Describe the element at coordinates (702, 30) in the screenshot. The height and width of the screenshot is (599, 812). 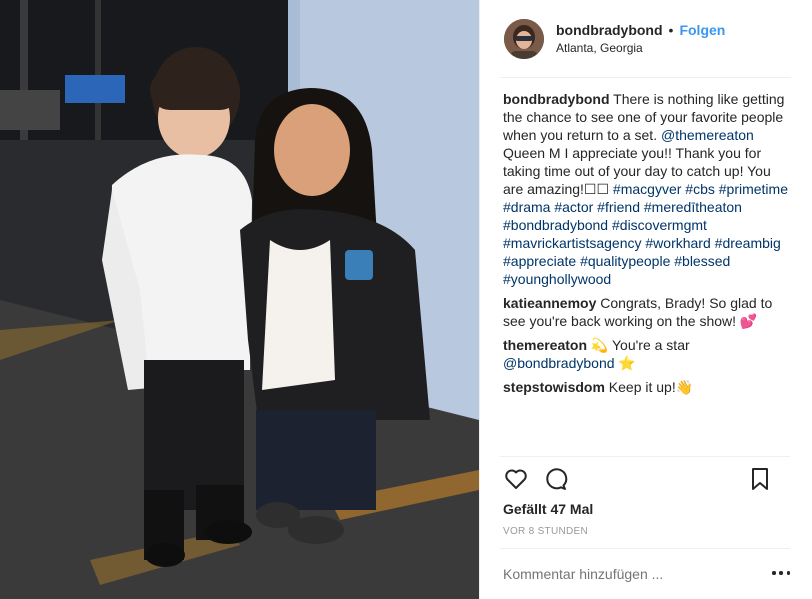
I see `follow-button: Folgen` at that location.